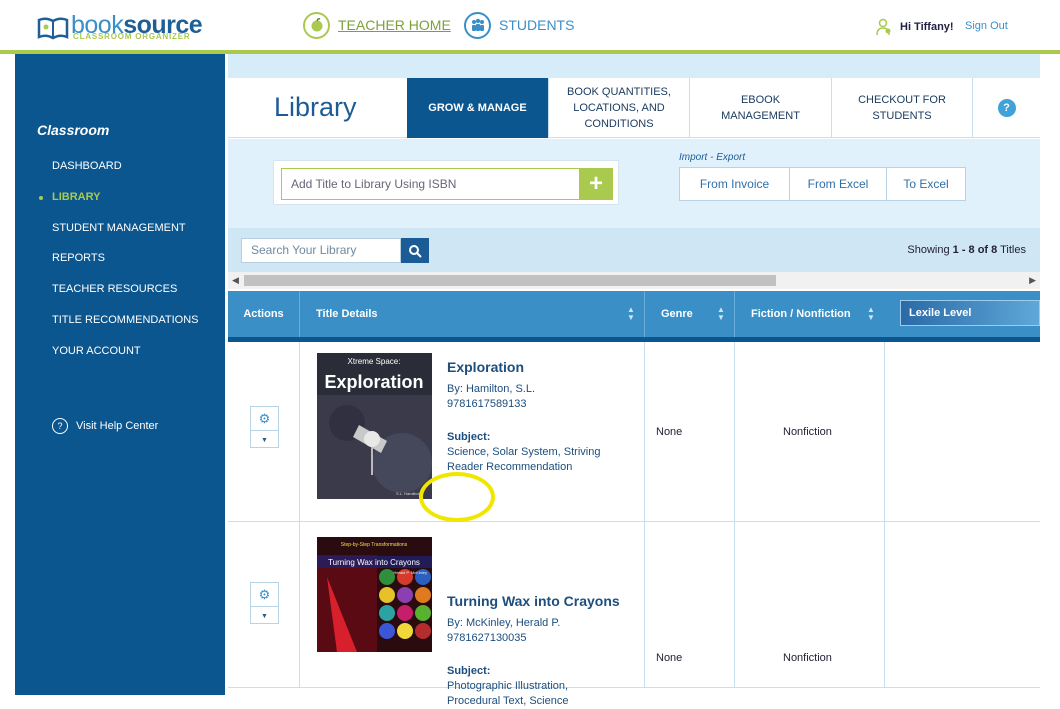 This screenshot has height=709, width=1060. I want to click on scroll-right-icon: ▶, so click(1032, 280).